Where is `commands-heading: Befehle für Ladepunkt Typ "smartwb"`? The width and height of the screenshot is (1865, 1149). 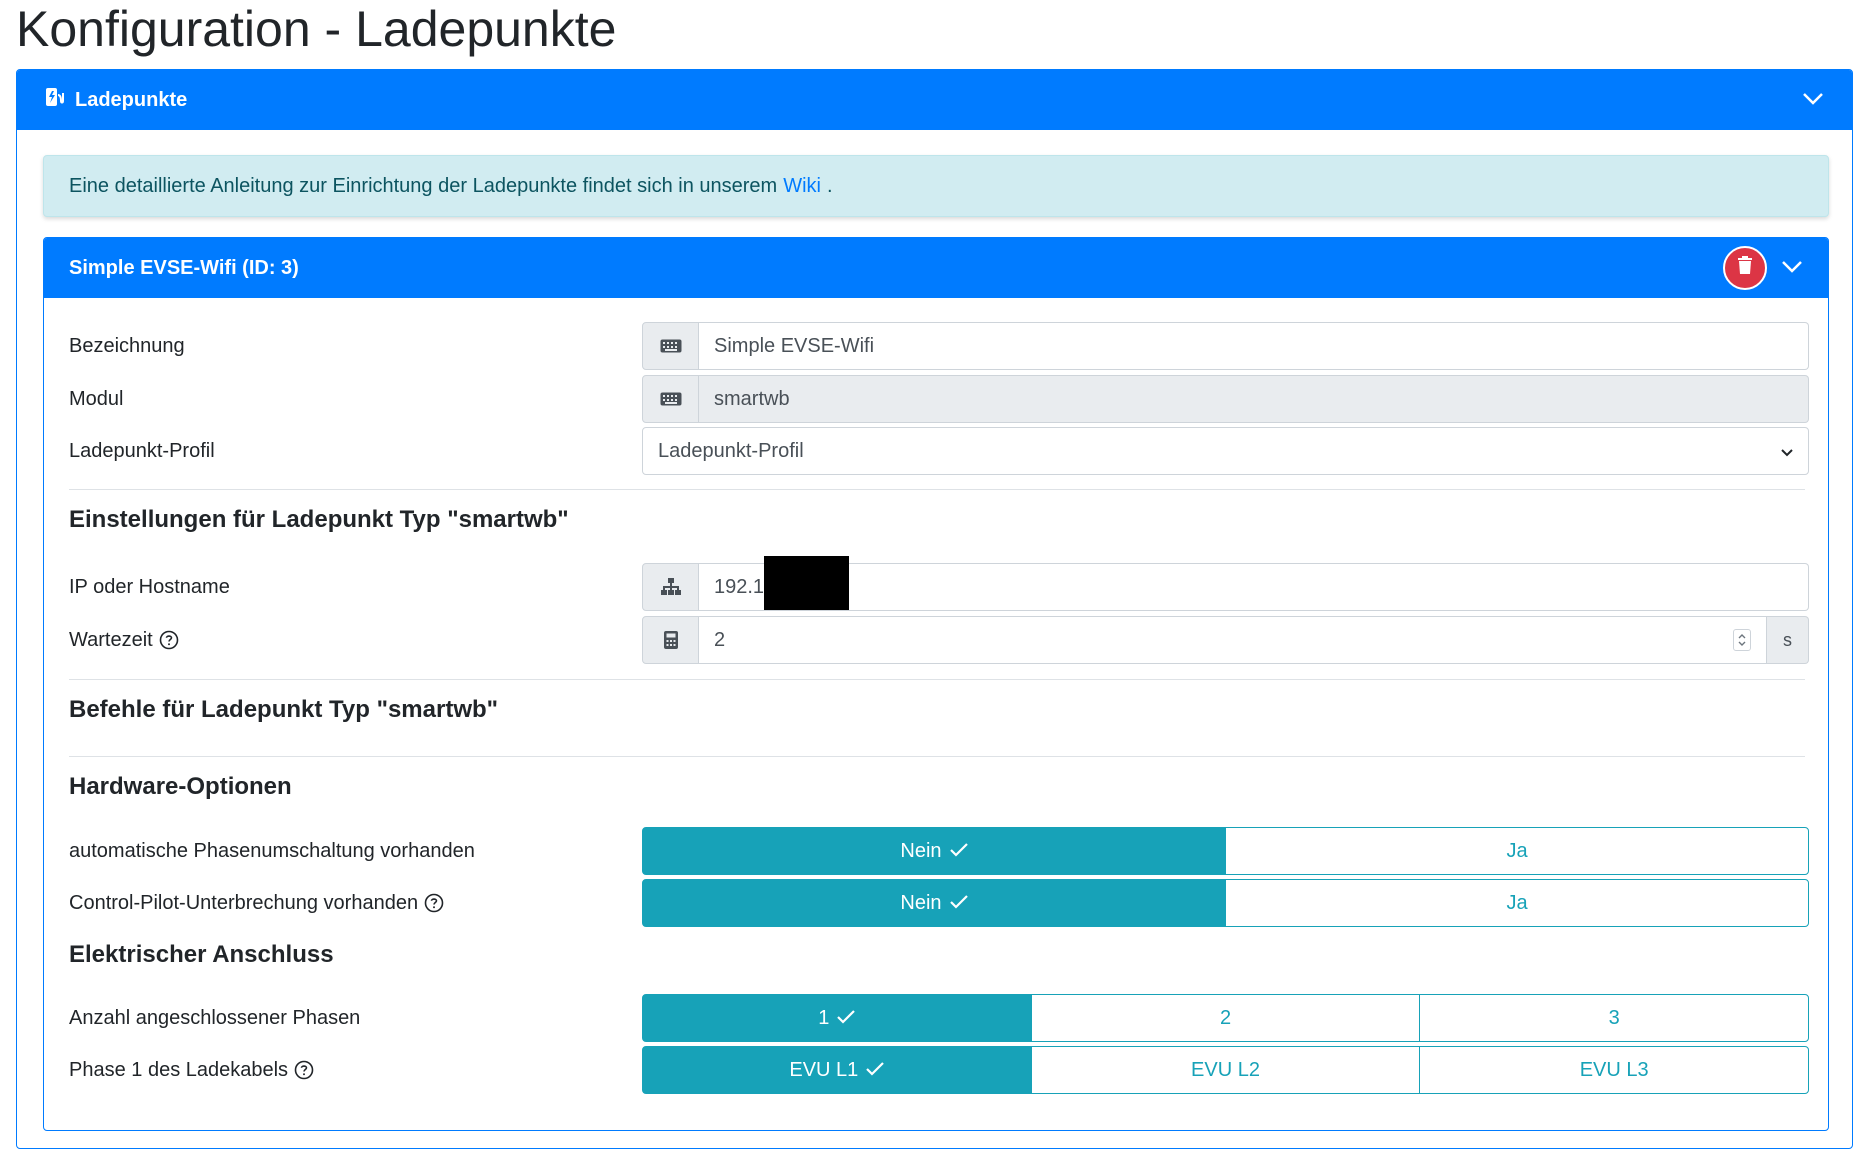 commands-heading: Befehle für Ladepunkt Typ "smartwb" is located at coordinates (284, 709).